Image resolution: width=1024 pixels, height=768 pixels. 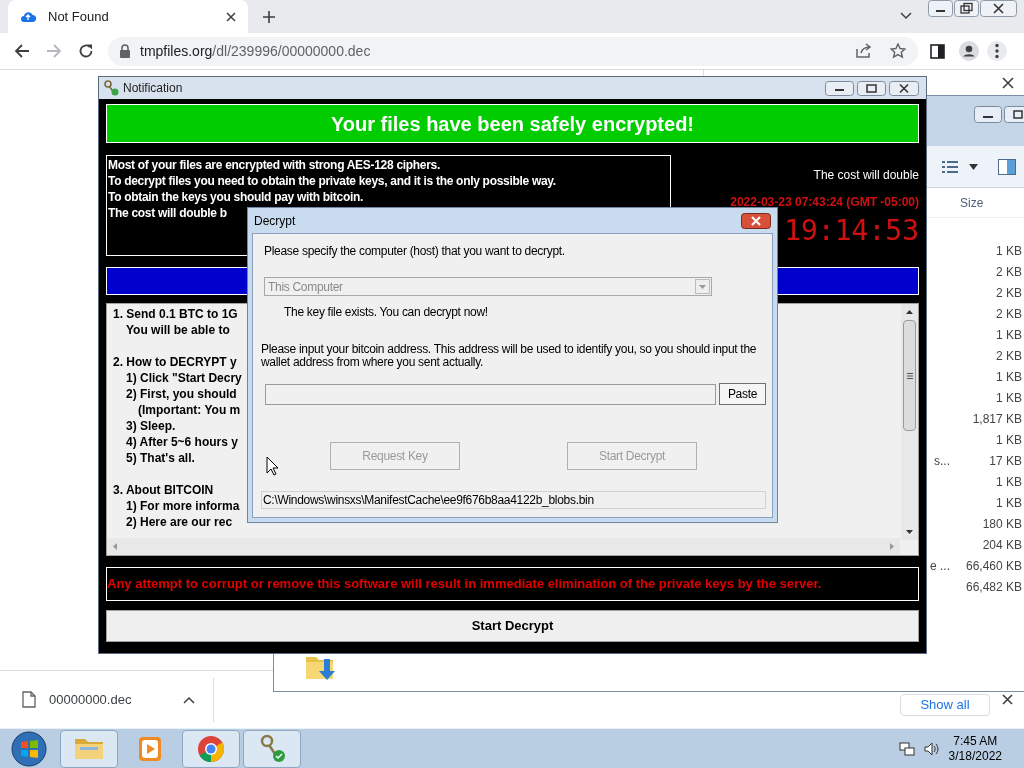 I want to click on scroll-thumb, so click(x=909, y=375).